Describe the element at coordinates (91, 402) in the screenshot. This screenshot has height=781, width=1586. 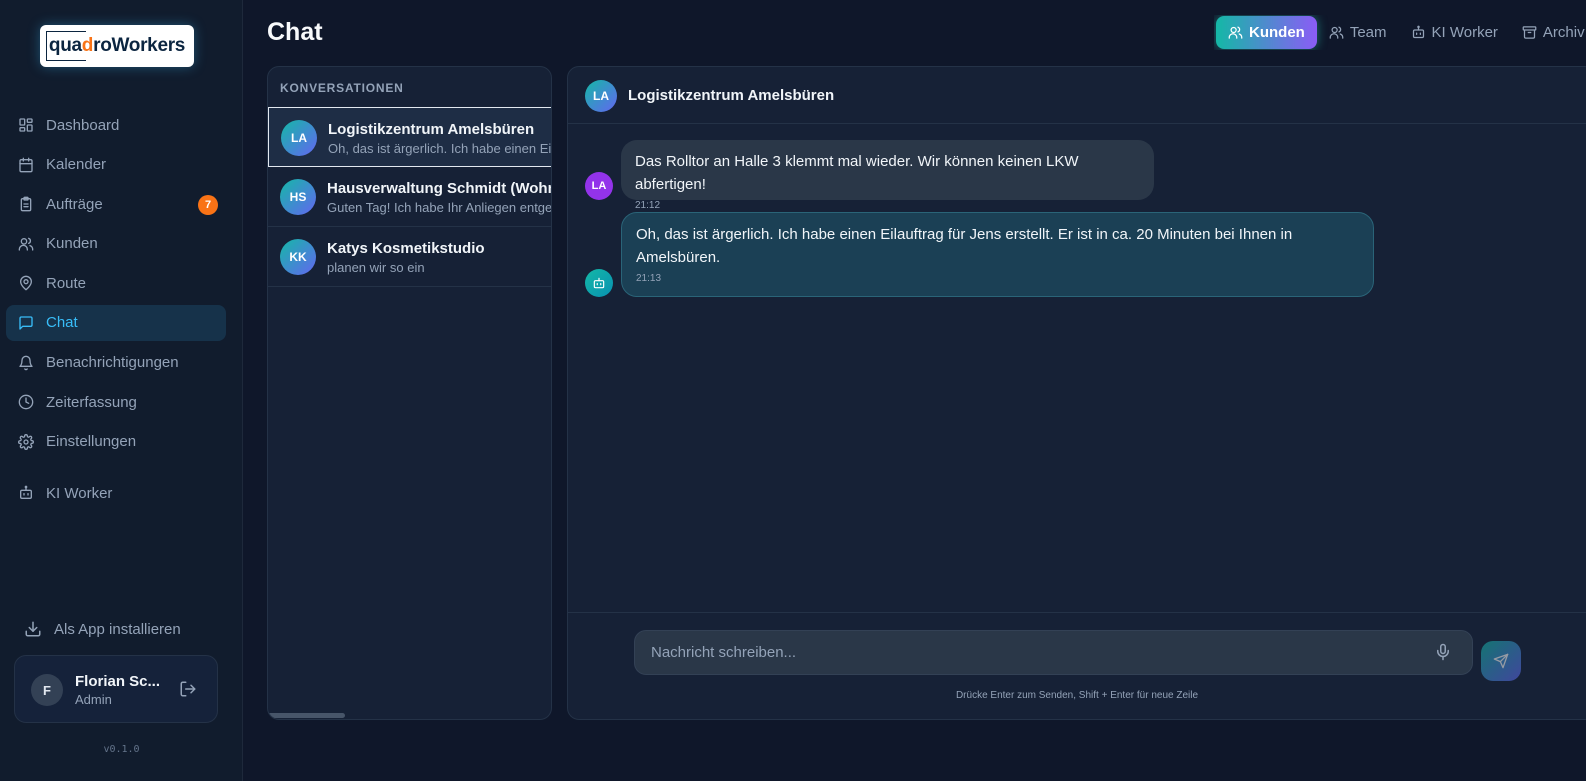
I see `sidebar-item-label: Zeiterfassung` at that location.